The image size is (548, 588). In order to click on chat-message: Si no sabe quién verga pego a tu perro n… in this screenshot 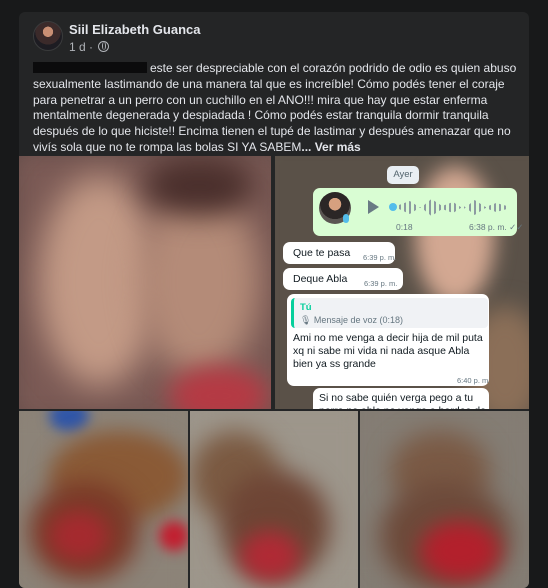, I will do `click(401, 398)`.